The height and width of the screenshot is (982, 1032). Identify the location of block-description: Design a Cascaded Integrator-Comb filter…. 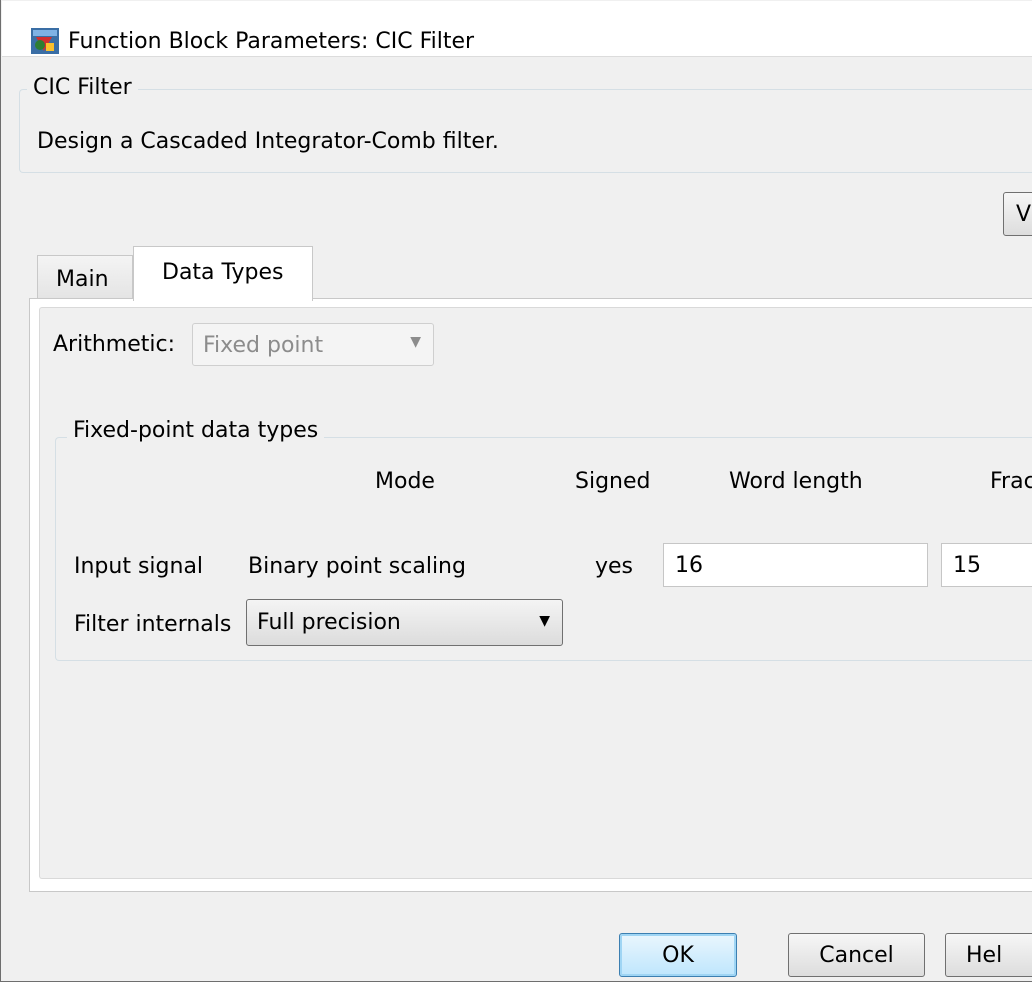
(268, 141).